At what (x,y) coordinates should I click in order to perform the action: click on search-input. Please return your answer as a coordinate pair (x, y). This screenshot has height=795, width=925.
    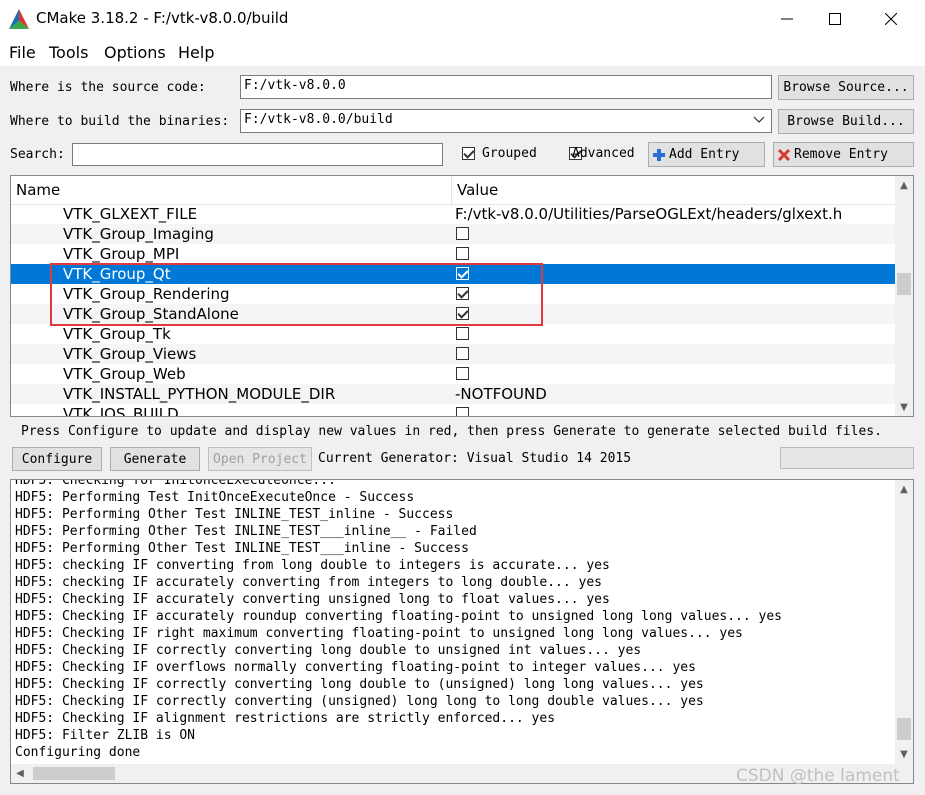
    Looking at the image, I should click on (257, 154).